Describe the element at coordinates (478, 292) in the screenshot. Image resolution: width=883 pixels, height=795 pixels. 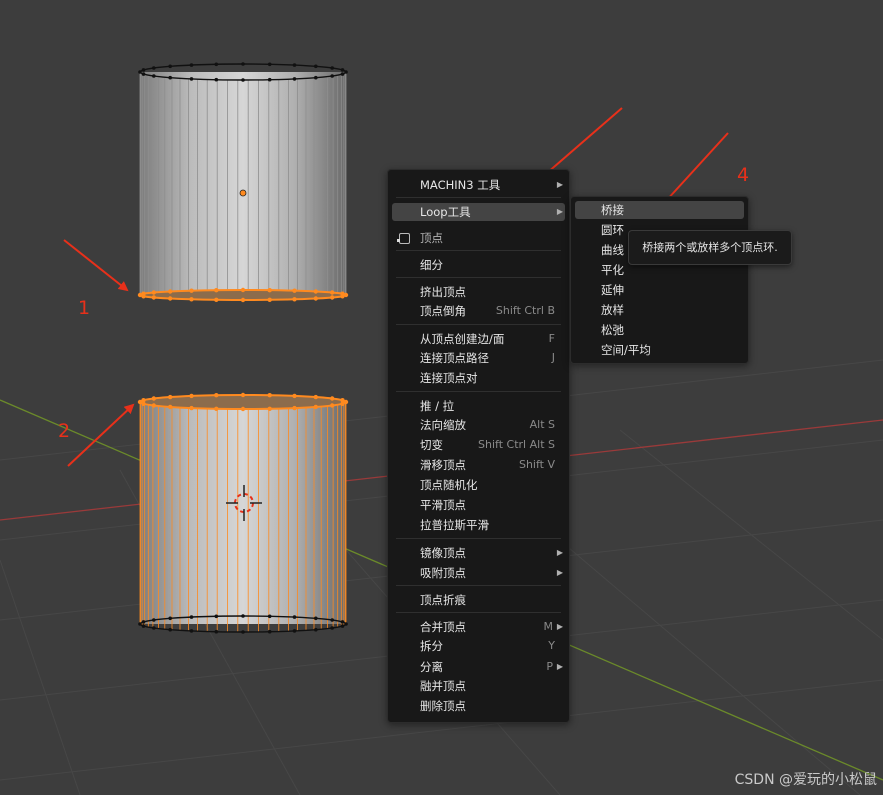
I see `menu-item-extrude-vertices: 挤出顶点` at that location.